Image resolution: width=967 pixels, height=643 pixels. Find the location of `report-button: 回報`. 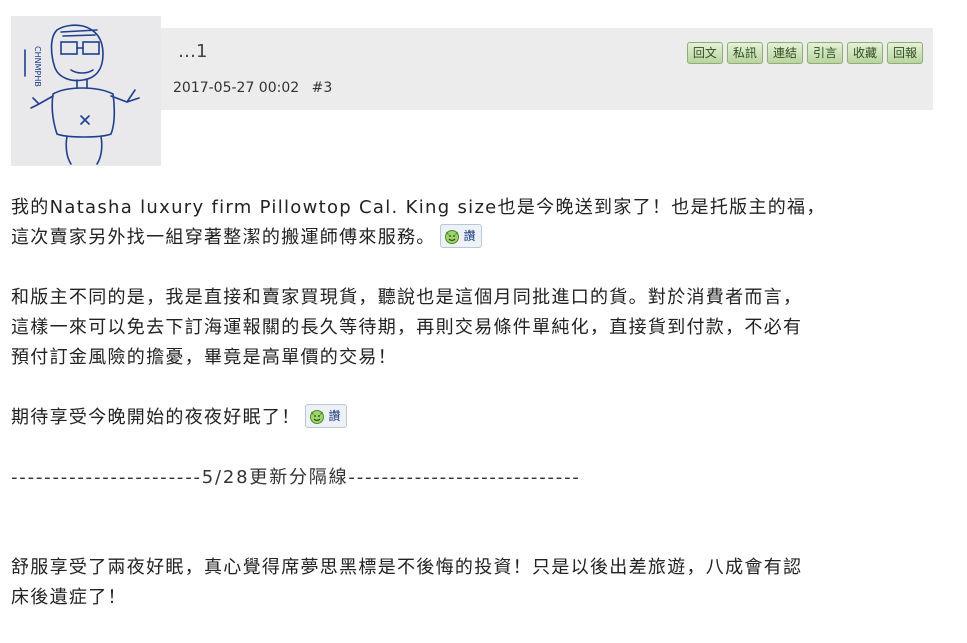

report-button: 回報 is located at coordinates (904, 53).